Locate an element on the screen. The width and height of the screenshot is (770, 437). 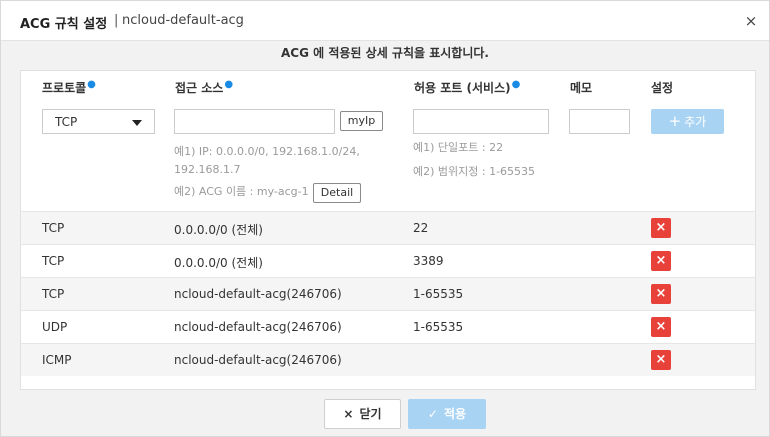
port-input is located at coordinates (481, 121).